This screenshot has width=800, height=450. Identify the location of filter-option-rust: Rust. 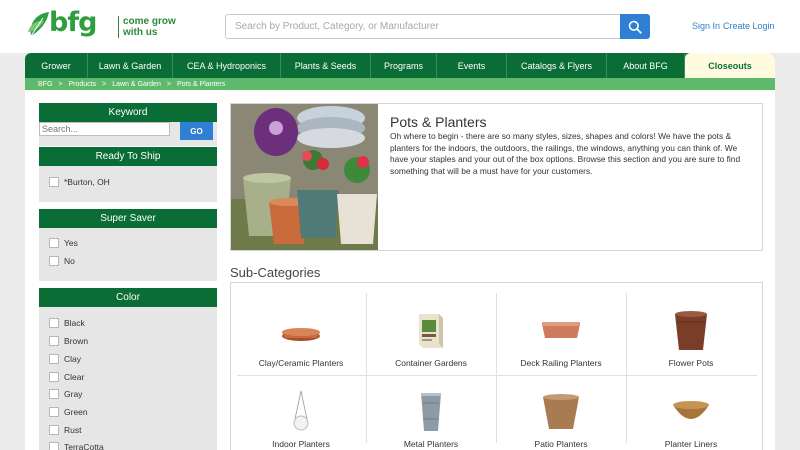
(65, 430).